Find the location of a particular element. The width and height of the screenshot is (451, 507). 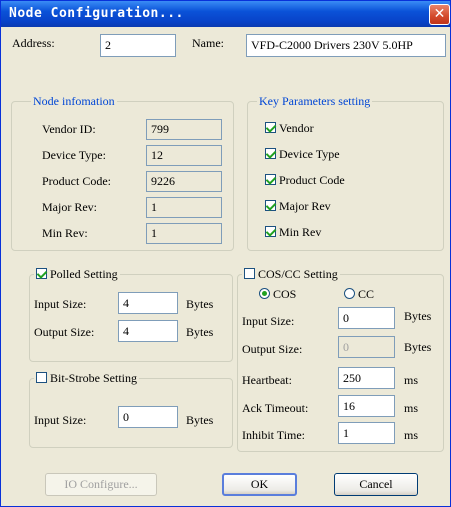

key-vendor-label: Vendor is located at coordinates (296, 128).